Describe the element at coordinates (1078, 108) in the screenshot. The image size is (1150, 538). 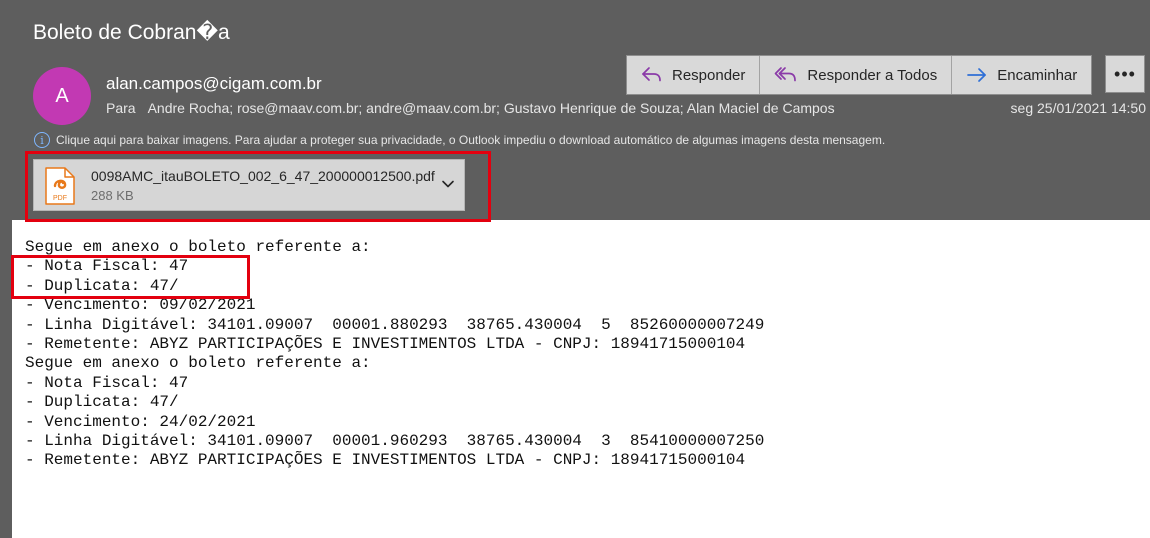
I see `sent-date: seg 25/01/2021 14:50` at that location.